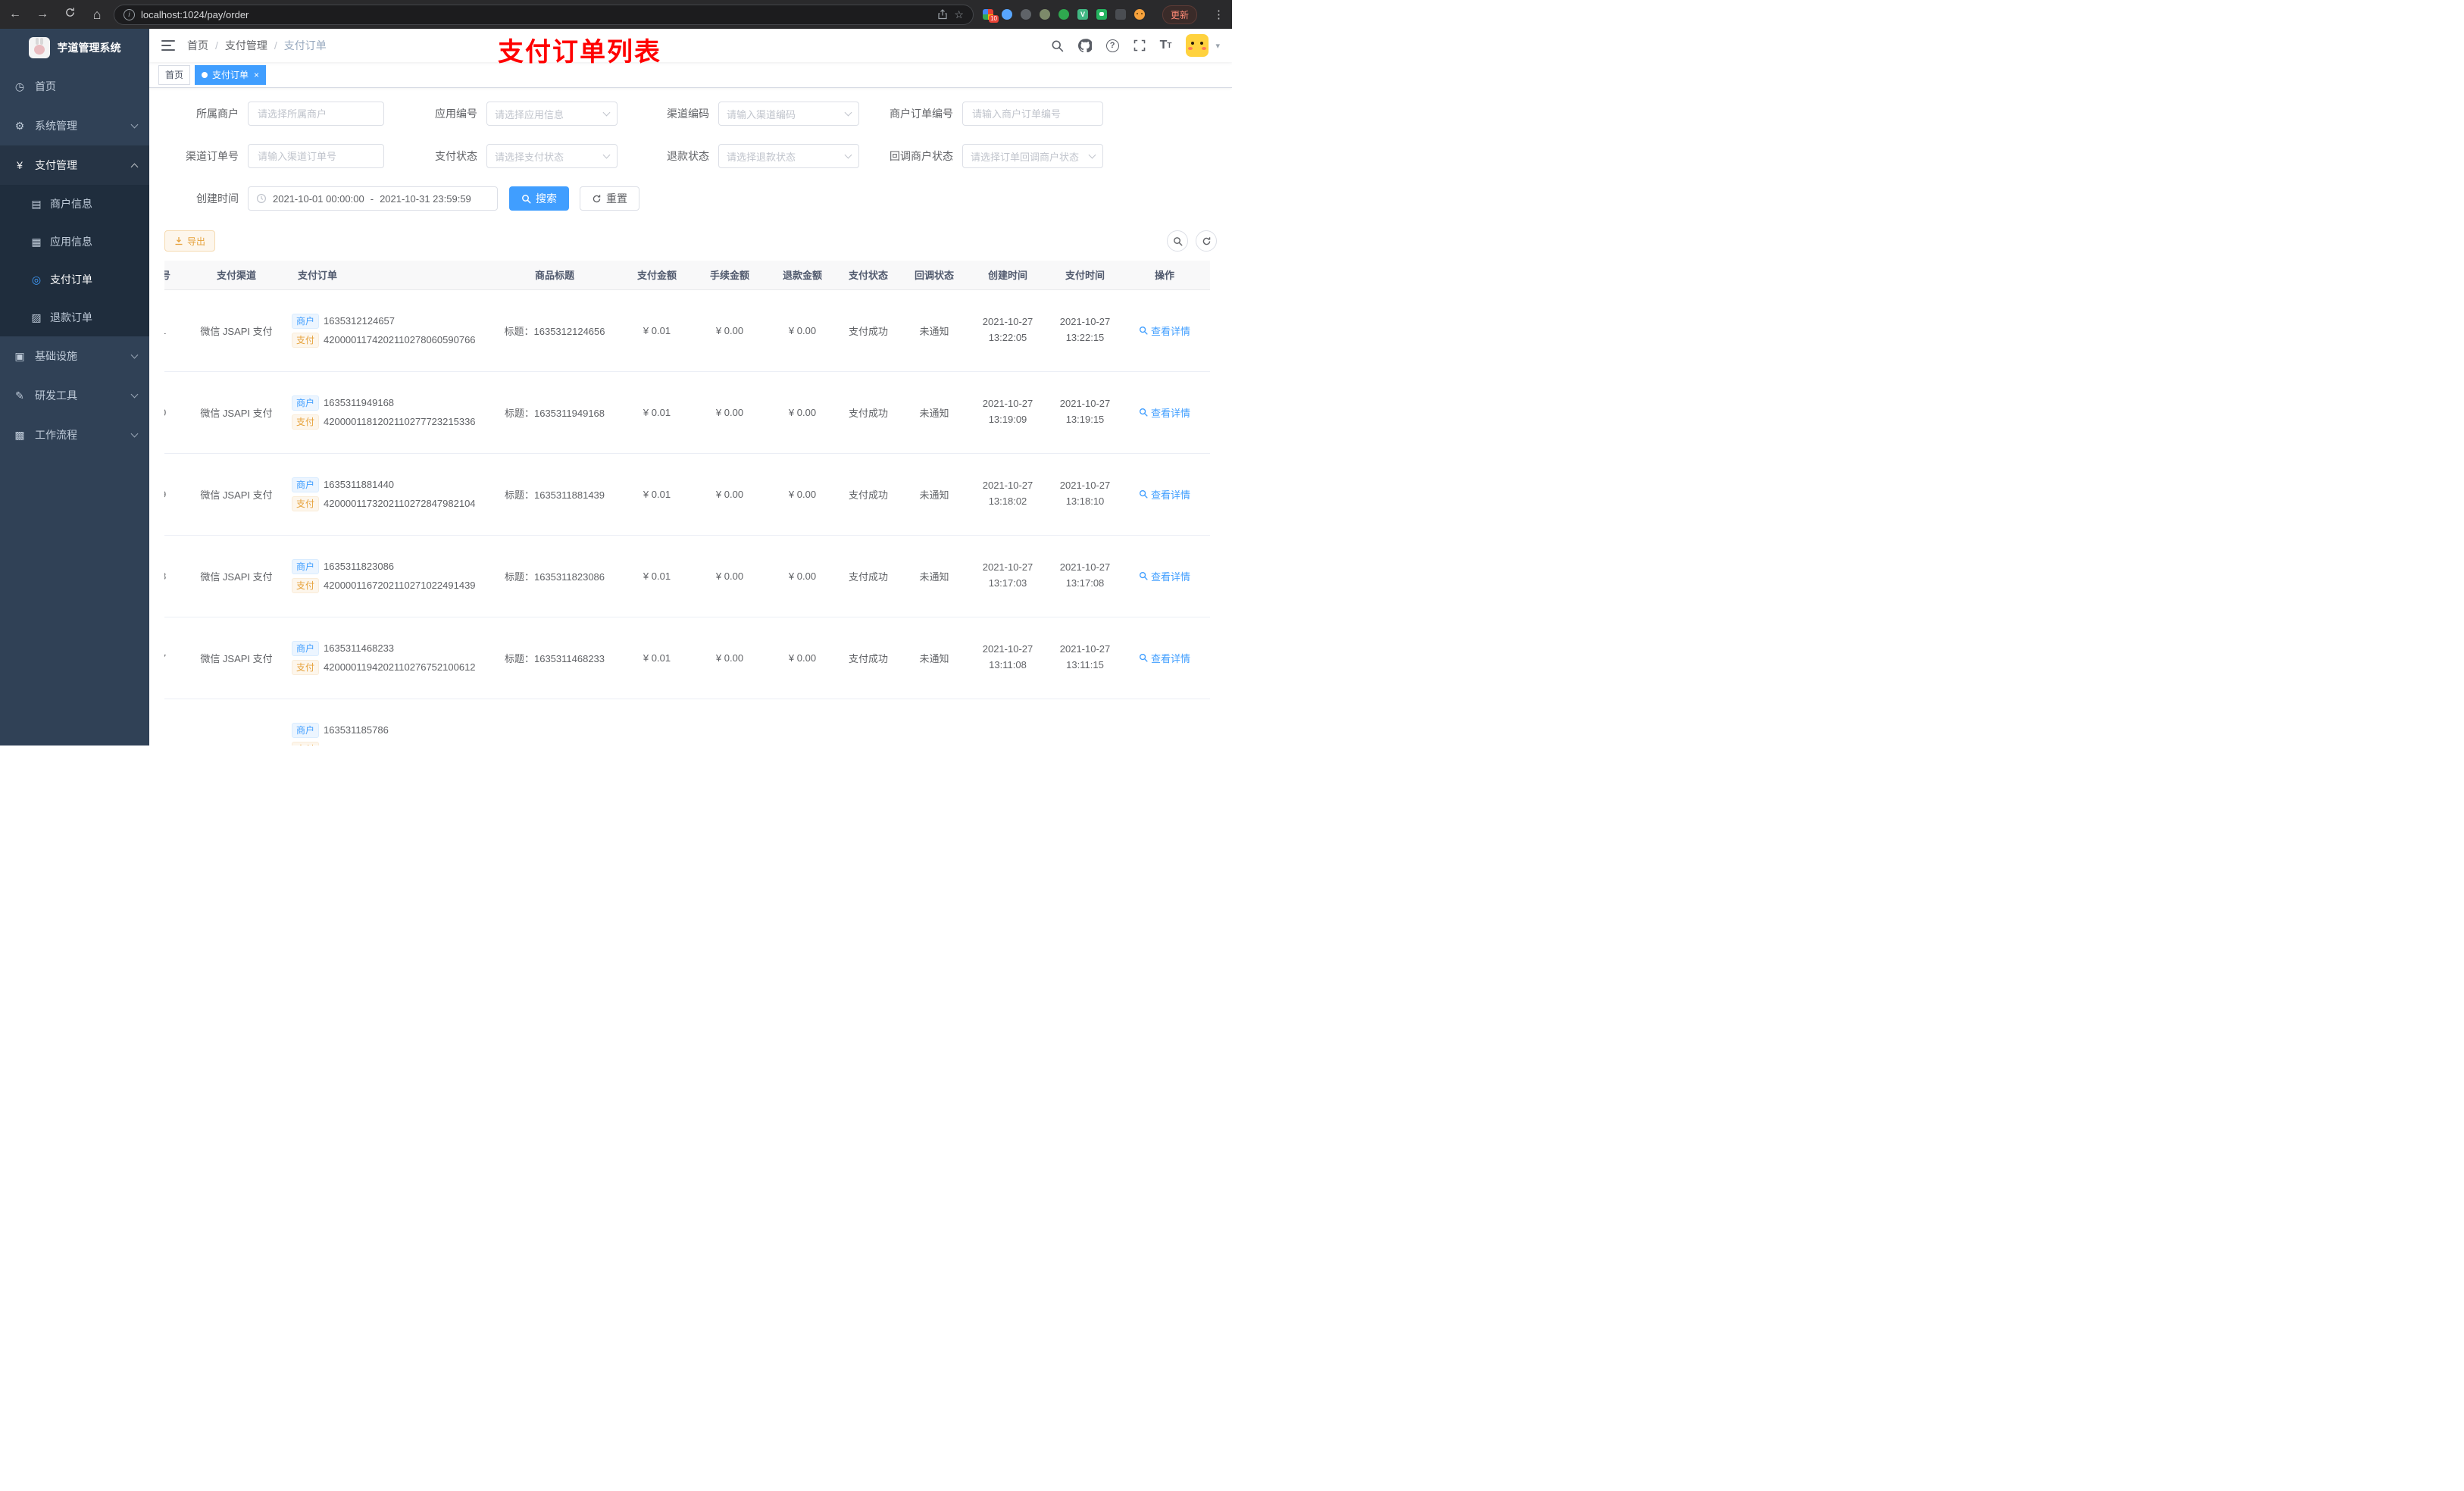 This screenshot has height=1491, width=2464. What do you see at coordinates (74, 435) in the screenshot?
I see `sidebar-item-workflow: ▩ 工作流程` at bounding box center [74, 435].